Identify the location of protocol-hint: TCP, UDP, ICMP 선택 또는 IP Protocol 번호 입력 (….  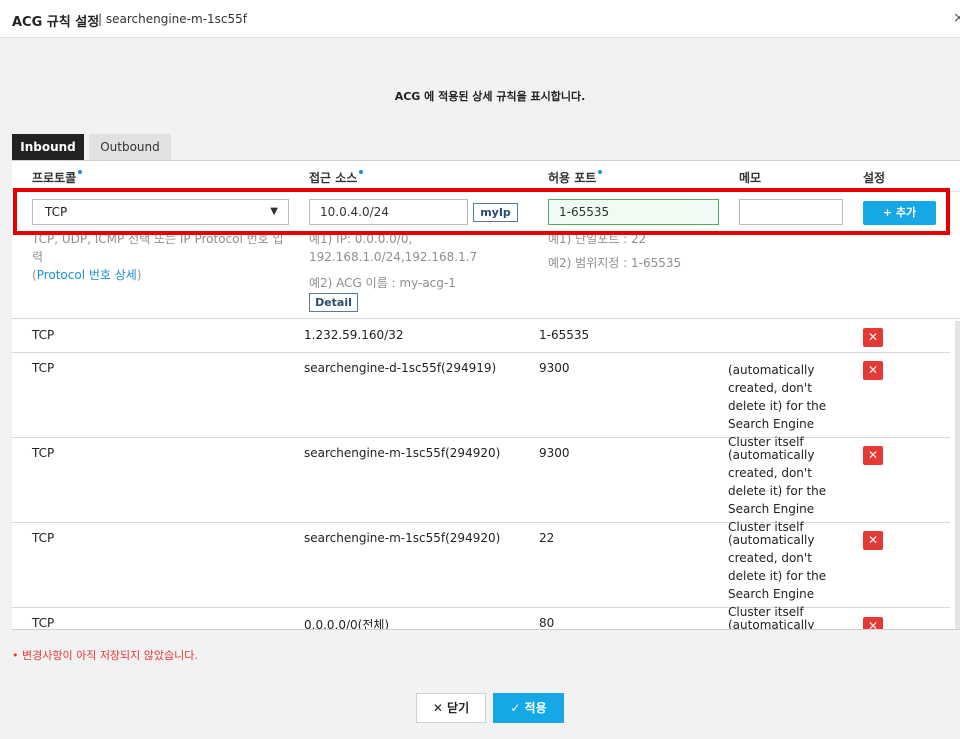
(158, 257).